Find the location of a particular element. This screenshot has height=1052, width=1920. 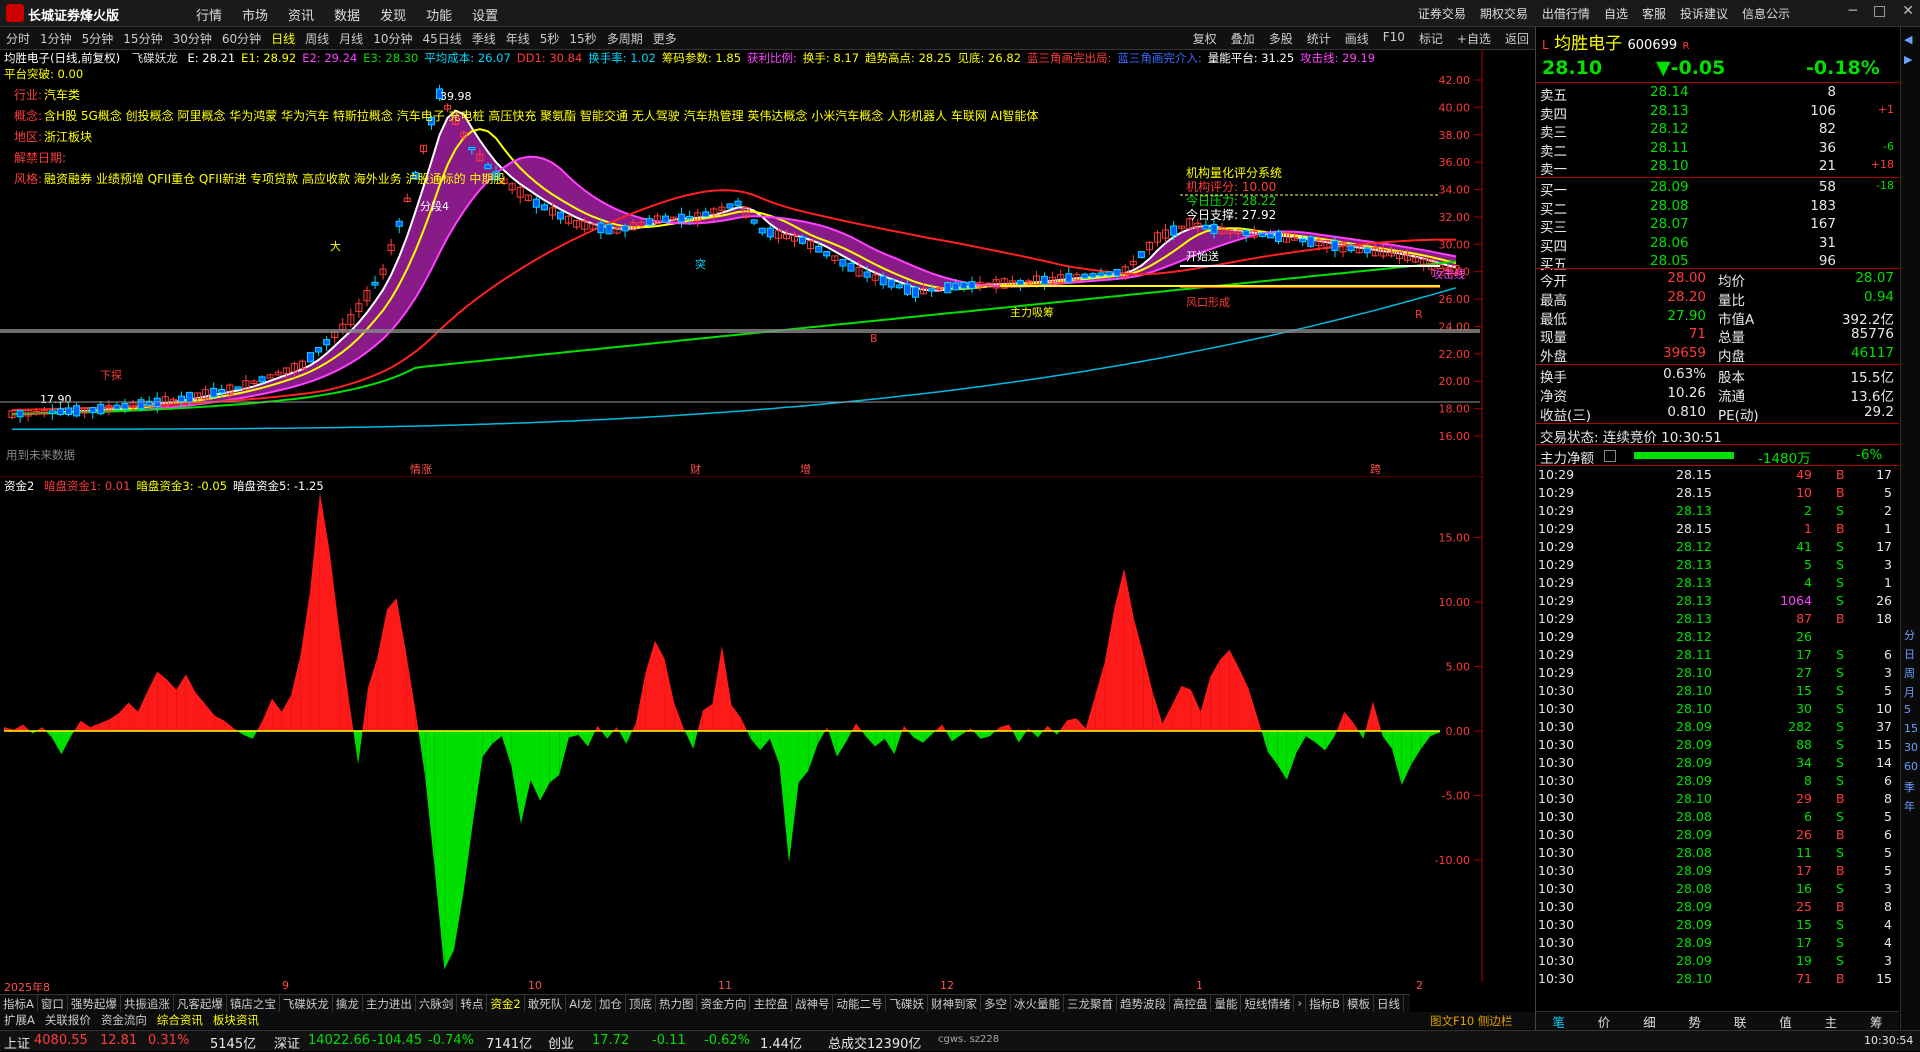

detail-tab: 主 is located at coordinates (1831, 1021).